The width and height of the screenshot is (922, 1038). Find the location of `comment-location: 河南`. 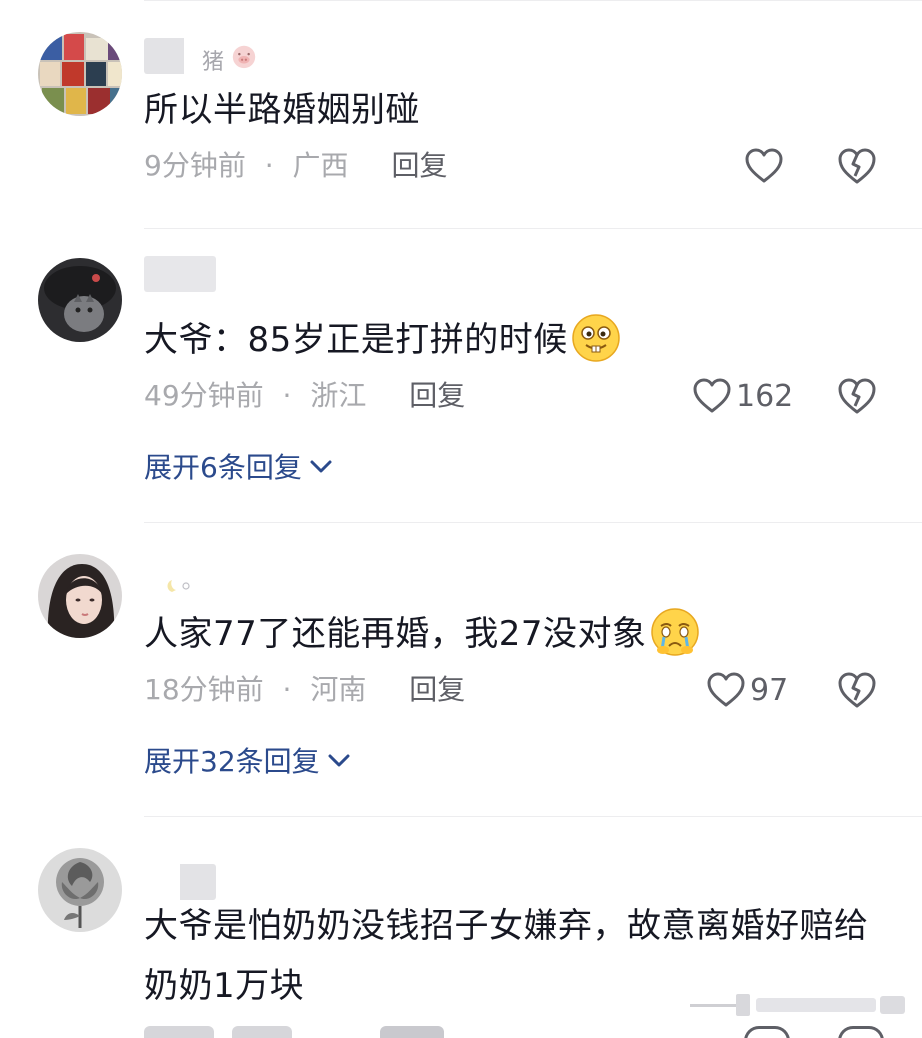

comment-location: 河南 is located at coordinates (338, 689).